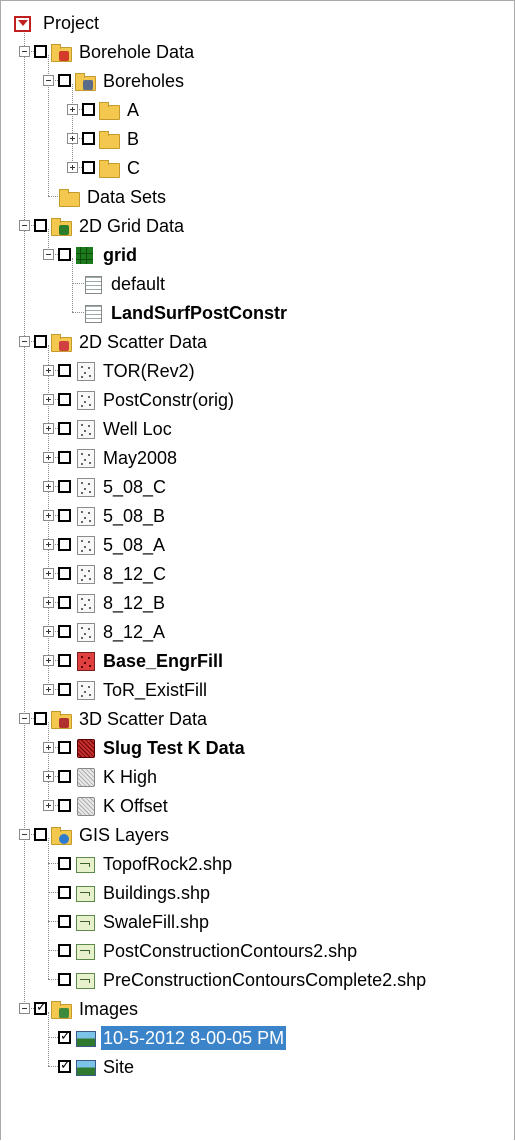 The height and width of the screenshot is (1141, 515). What do you see at coordinates (112, 544) in the screenshot?
I see `tree-node-scatter-set: 5_08_A` at bounding box center [112, 544].